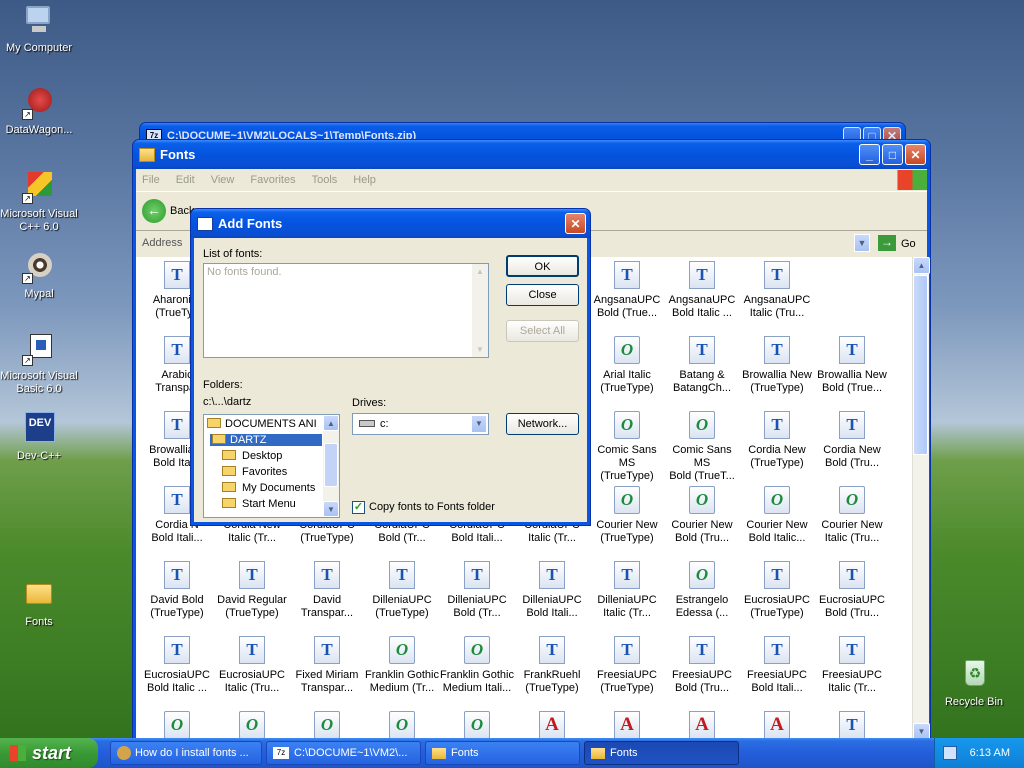 This screenshot has height=768, width=1024. I want to click on fonts-listbox: No fonts found. ▲ ▼, so click(346, 310).